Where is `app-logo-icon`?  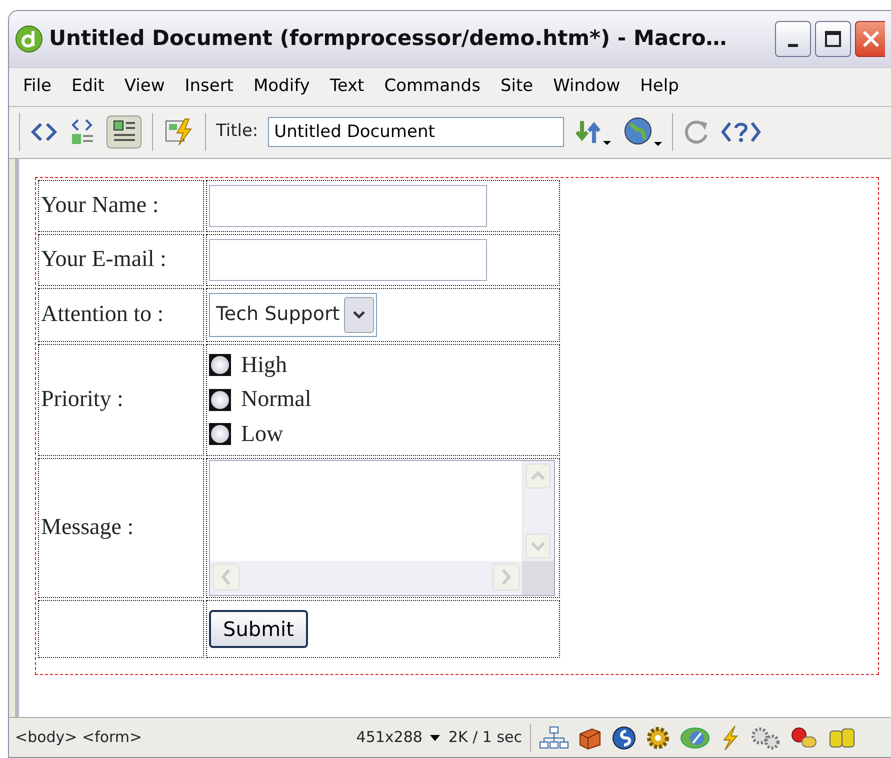
app-logo-icon is located at coordinates (29, 39).